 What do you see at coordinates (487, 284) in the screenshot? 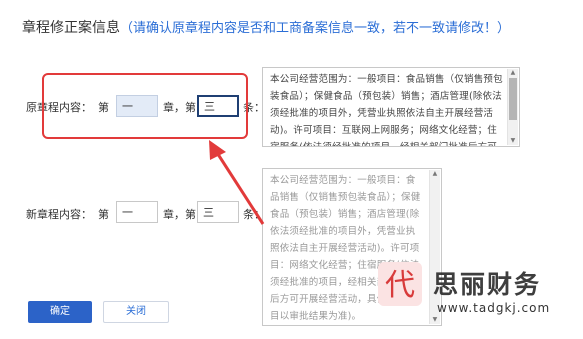
I see `watermark-brand: 思丽财务` at bounding box center [487, 284].